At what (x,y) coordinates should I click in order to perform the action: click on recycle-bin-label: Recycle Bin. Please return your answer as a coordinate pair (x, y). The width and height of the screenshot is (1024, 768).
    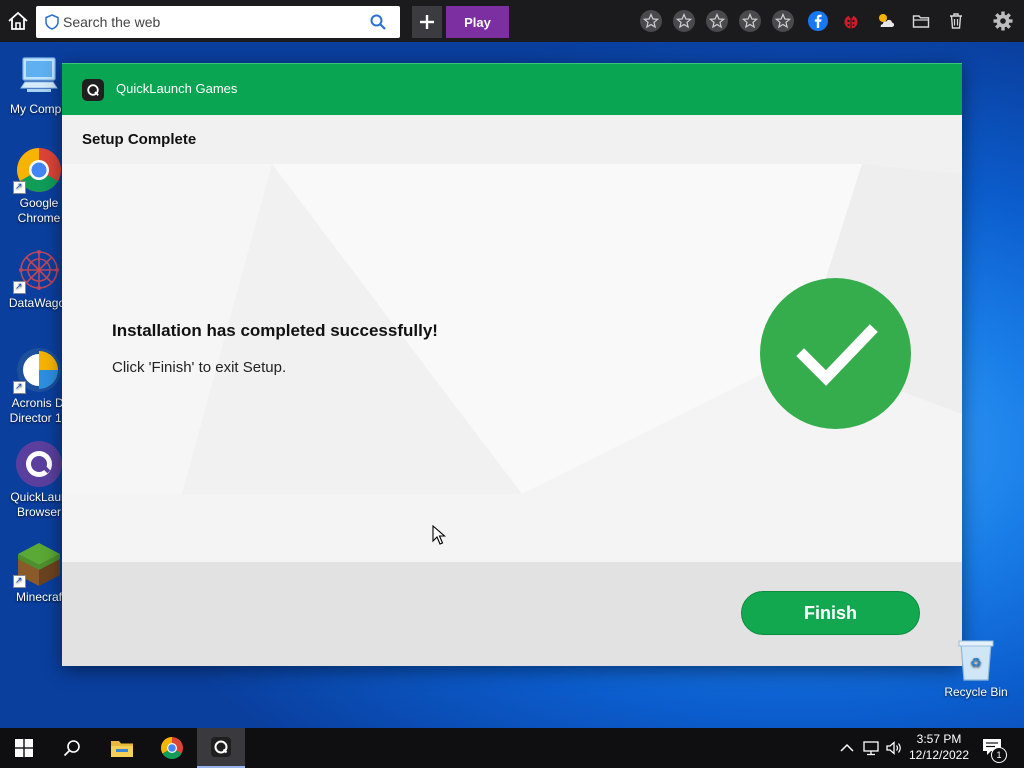
    Looking at the image, I should click on (976, 692).